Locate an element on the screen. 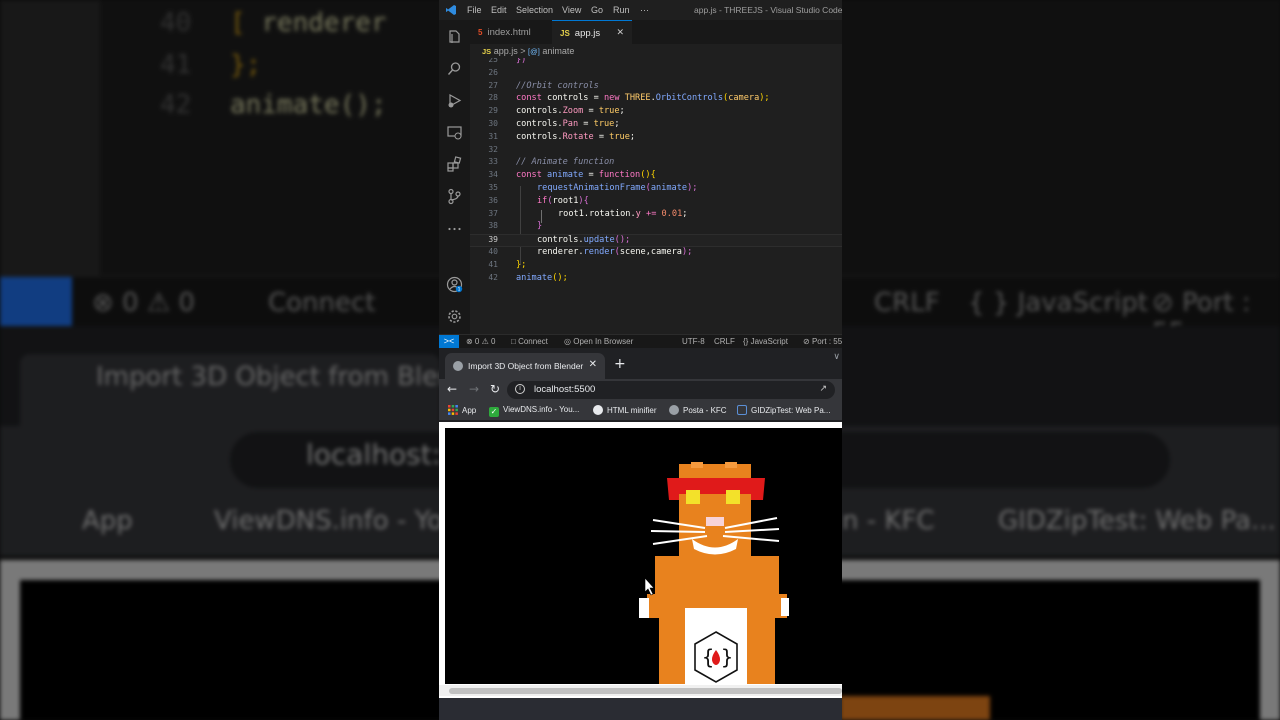 The height and width of the screenshot is (720, 1280). tab-index-html: 5 index.html is located at coordinates (514, 32).